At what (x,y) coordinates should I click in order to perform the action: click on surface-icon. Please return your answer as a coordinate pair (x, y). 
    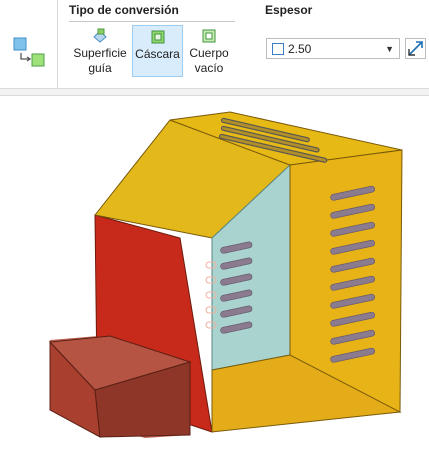
    Looking at the image, I should click on (100, 35).